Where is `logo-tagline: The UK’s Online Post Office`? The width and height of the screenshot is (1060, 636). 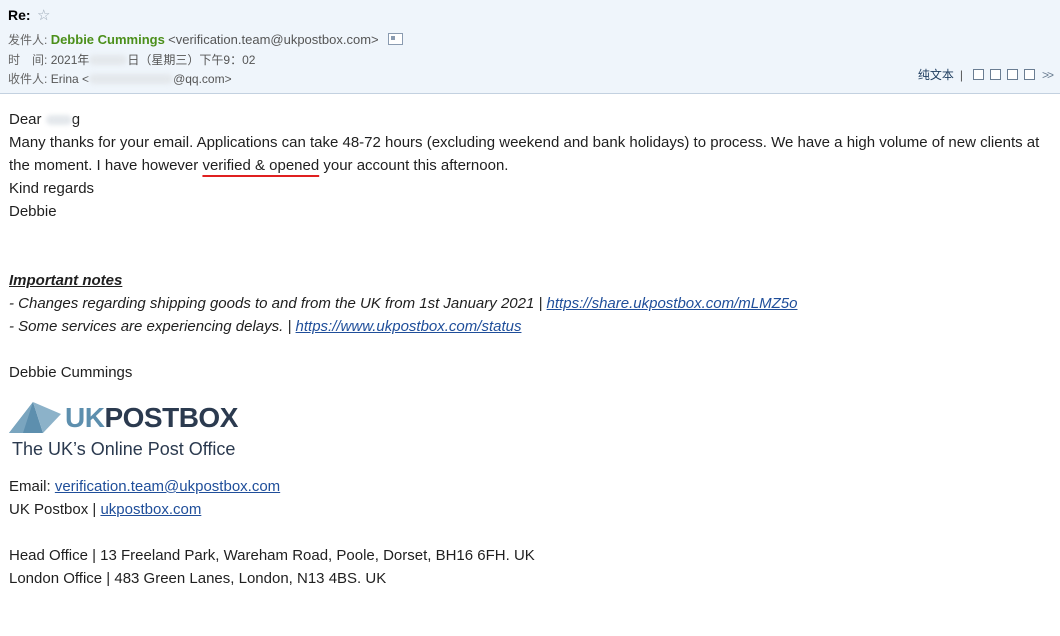 logo-tagline: The UK’s Online Post Office is located at coordinates (124, 449).